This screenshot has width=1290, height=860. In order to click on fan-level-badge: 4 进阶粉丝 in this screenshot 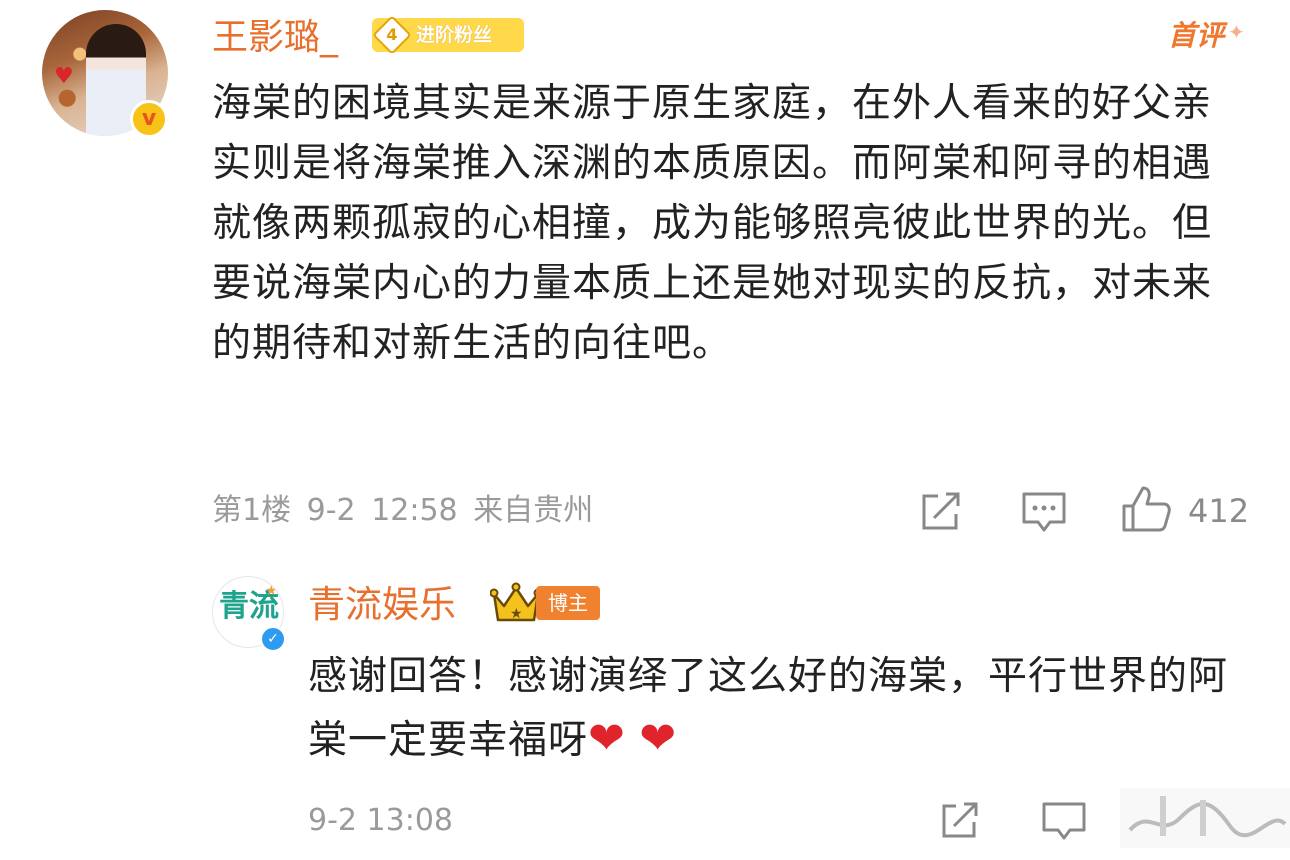, I will do `click(448, 35)`.